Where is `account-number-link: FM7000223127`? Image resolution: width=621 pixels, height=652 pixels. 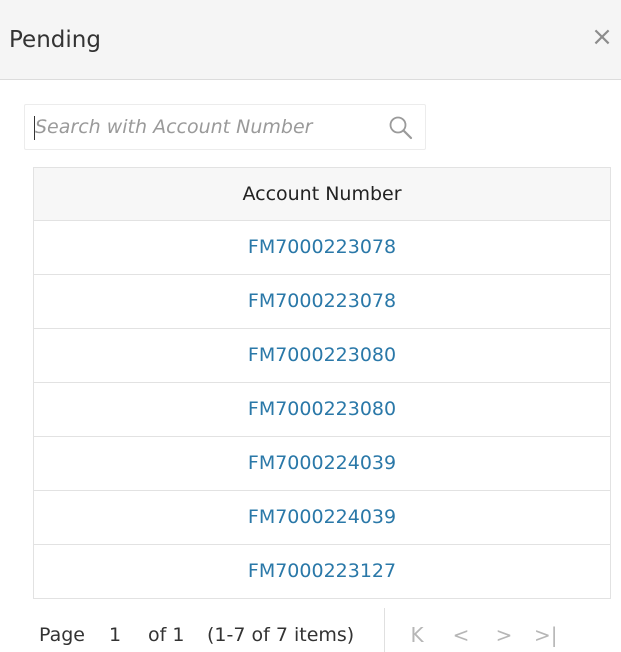 account-number-link: FM7000223127 is located at coordinates (322, 571).